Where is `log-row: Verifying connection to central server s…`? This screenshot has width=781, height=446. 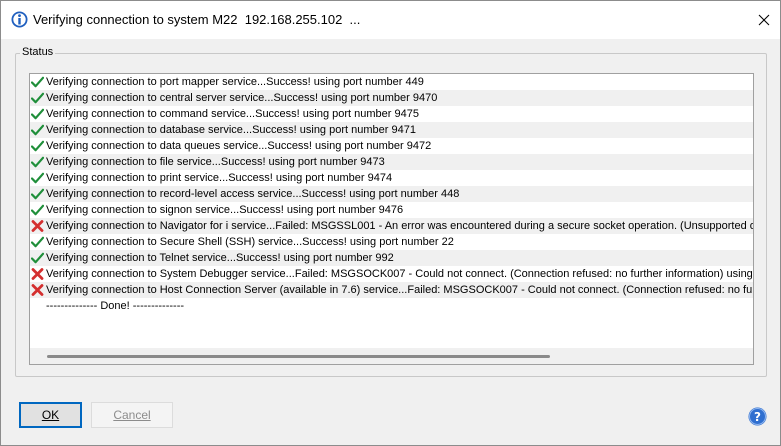
log-row: Verifying connection to central server s… is located at coordinates (391, 98).